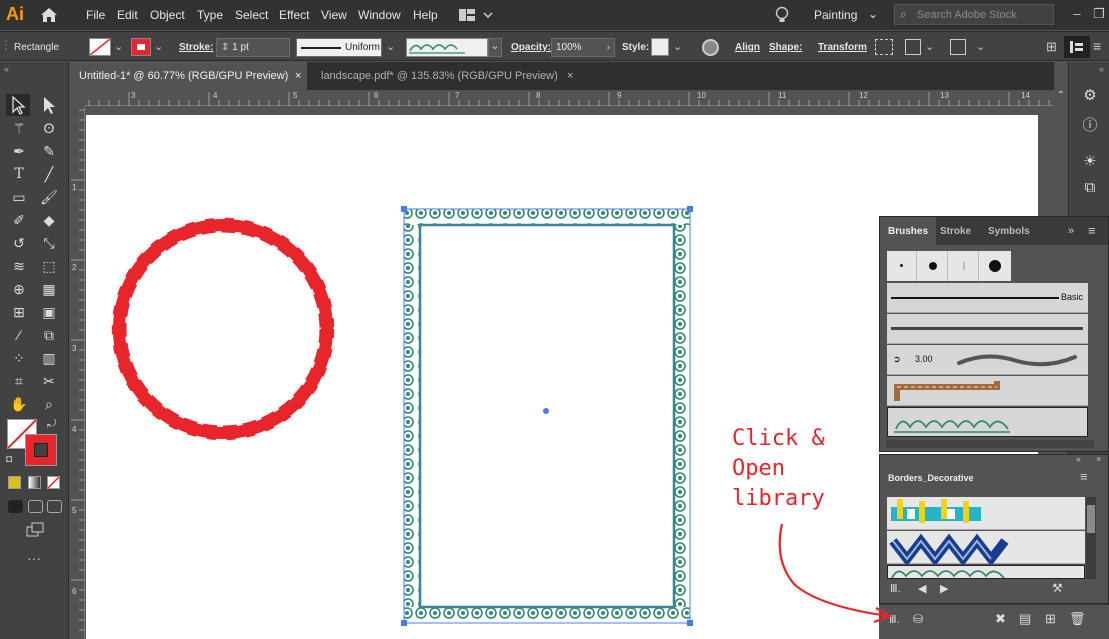 The width and height of the screenshot is (1109, 639). I want to click on type-tool-icon: T, so click(19, 174).